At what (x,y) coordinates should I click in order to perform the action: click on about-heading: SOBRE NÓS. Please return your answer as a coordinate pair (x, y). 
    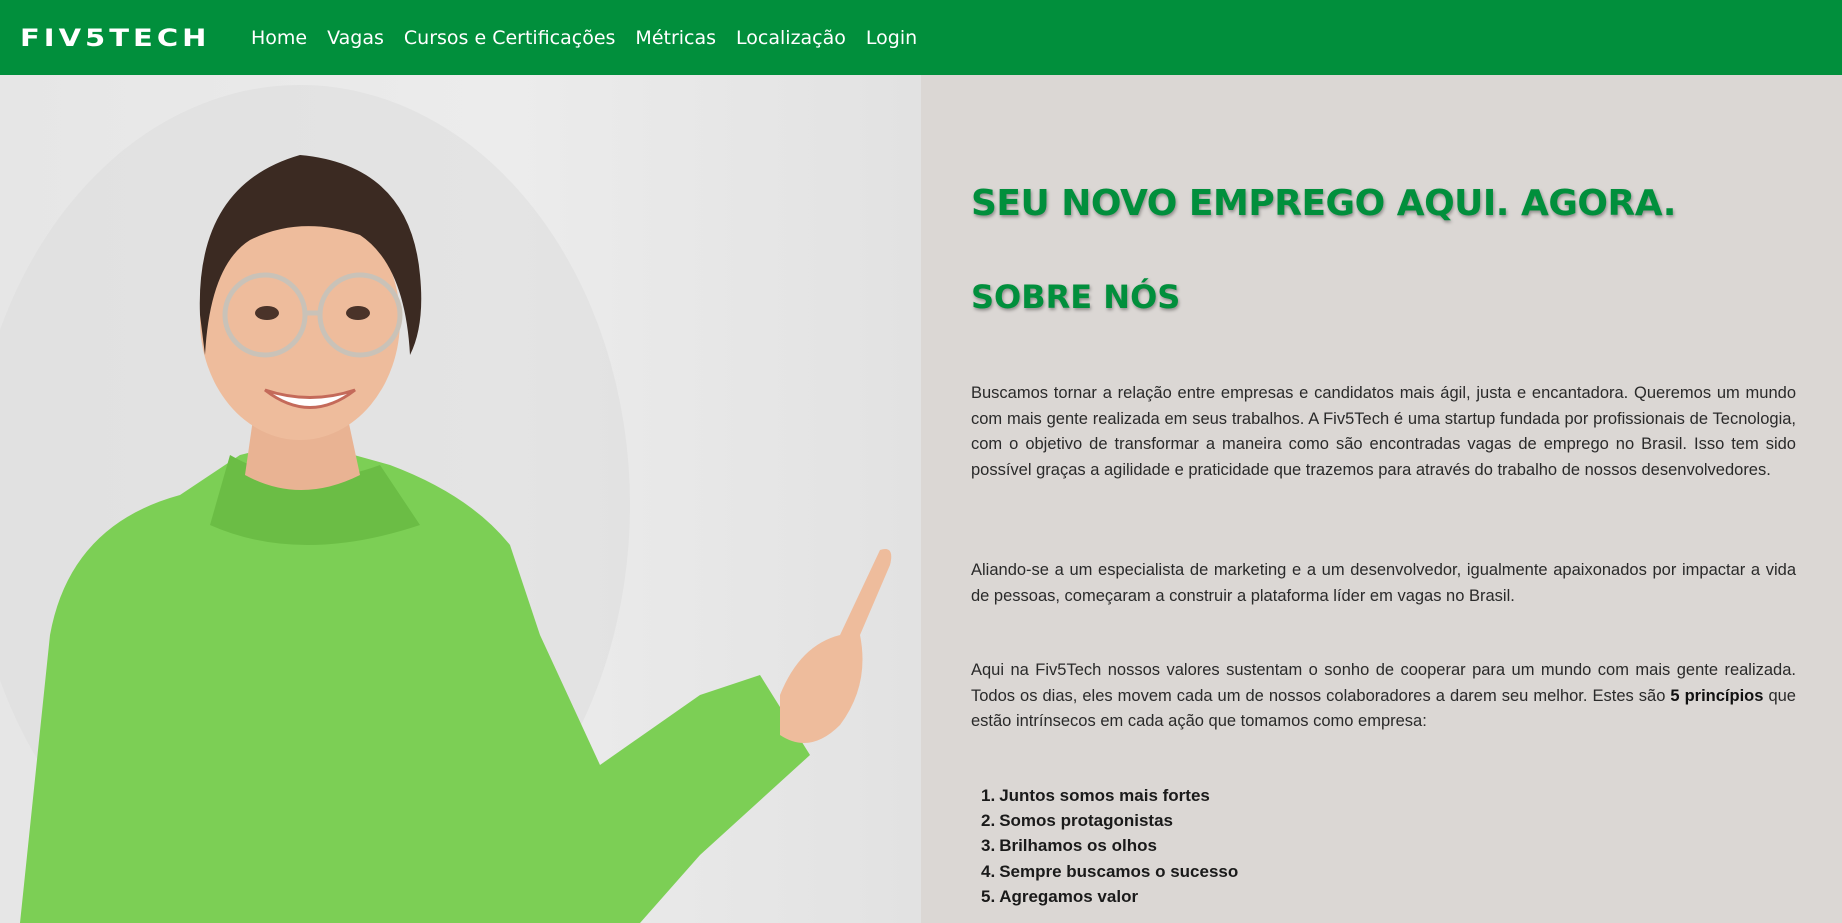
    Looking at the image, I should click on (1076, 297).